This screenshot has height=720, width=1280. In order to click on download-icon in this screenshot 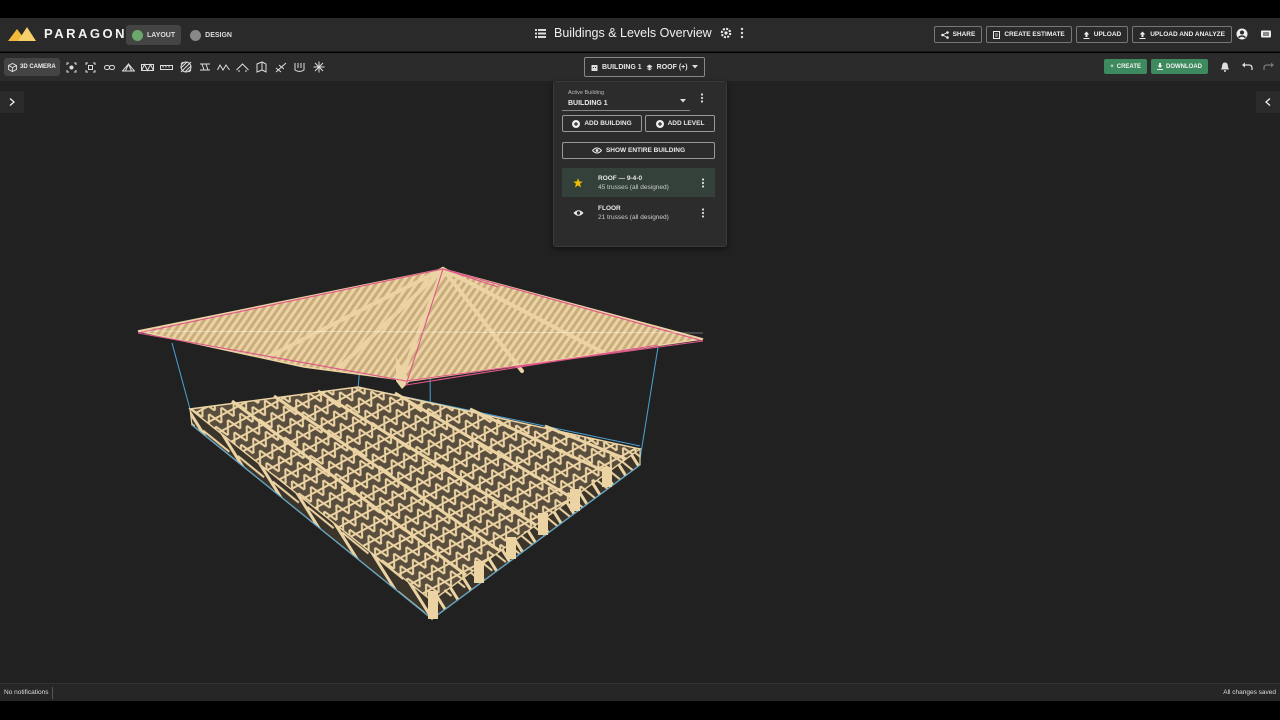, I will do `click(1160, 66)`.